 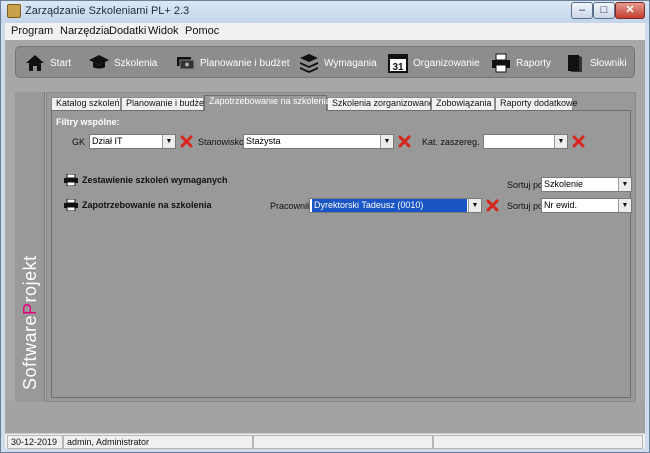 What do you see at coordinates (32, 31) in the screenshot?
I see `menu-program: Program` at bounding box center [32, 31].